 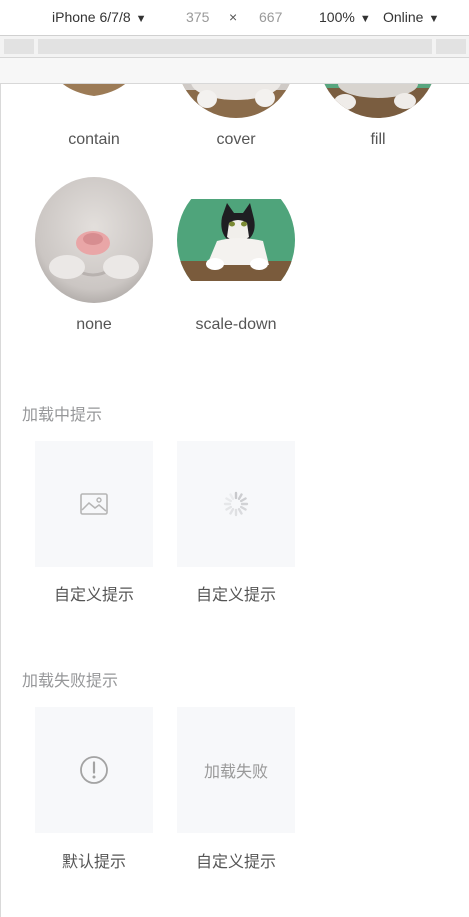 I want to click on error-custom-text: 加载失败, so click(x=235, y=772).